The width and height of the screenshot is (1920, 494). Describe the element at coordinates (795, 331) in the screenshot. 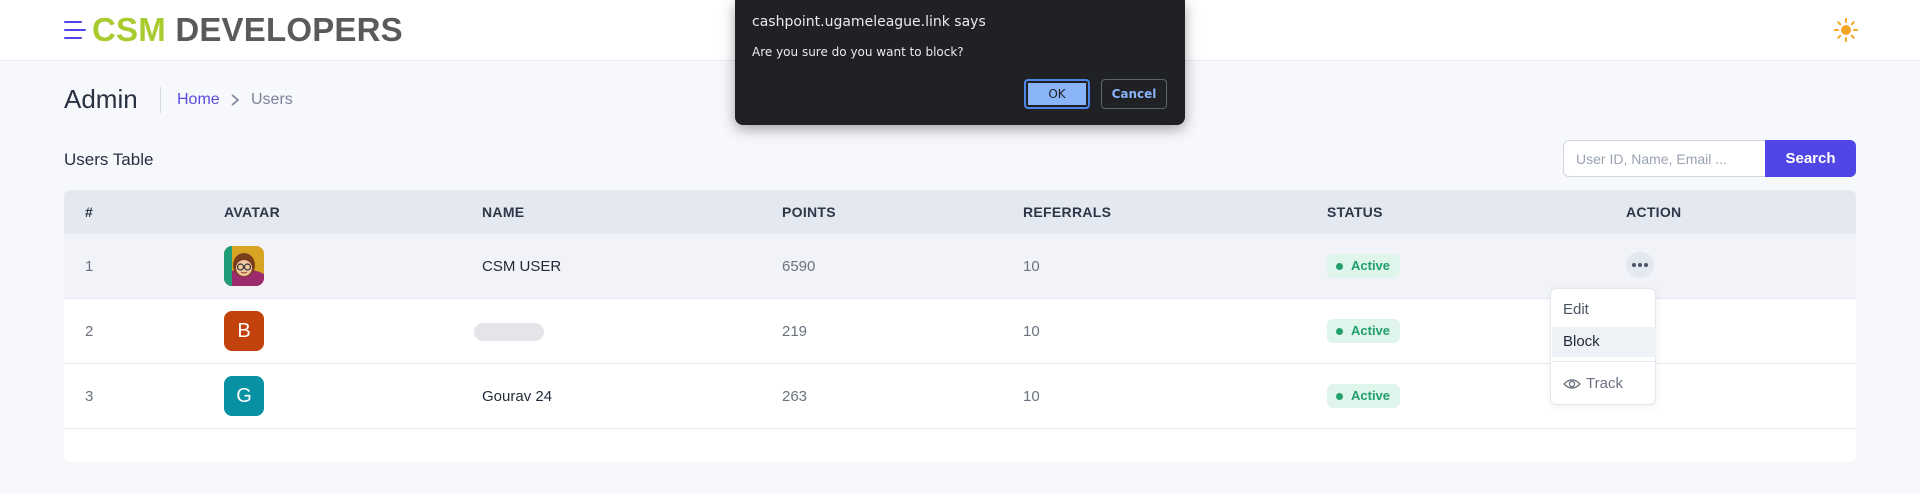

I see `user-points: 219` at that location.